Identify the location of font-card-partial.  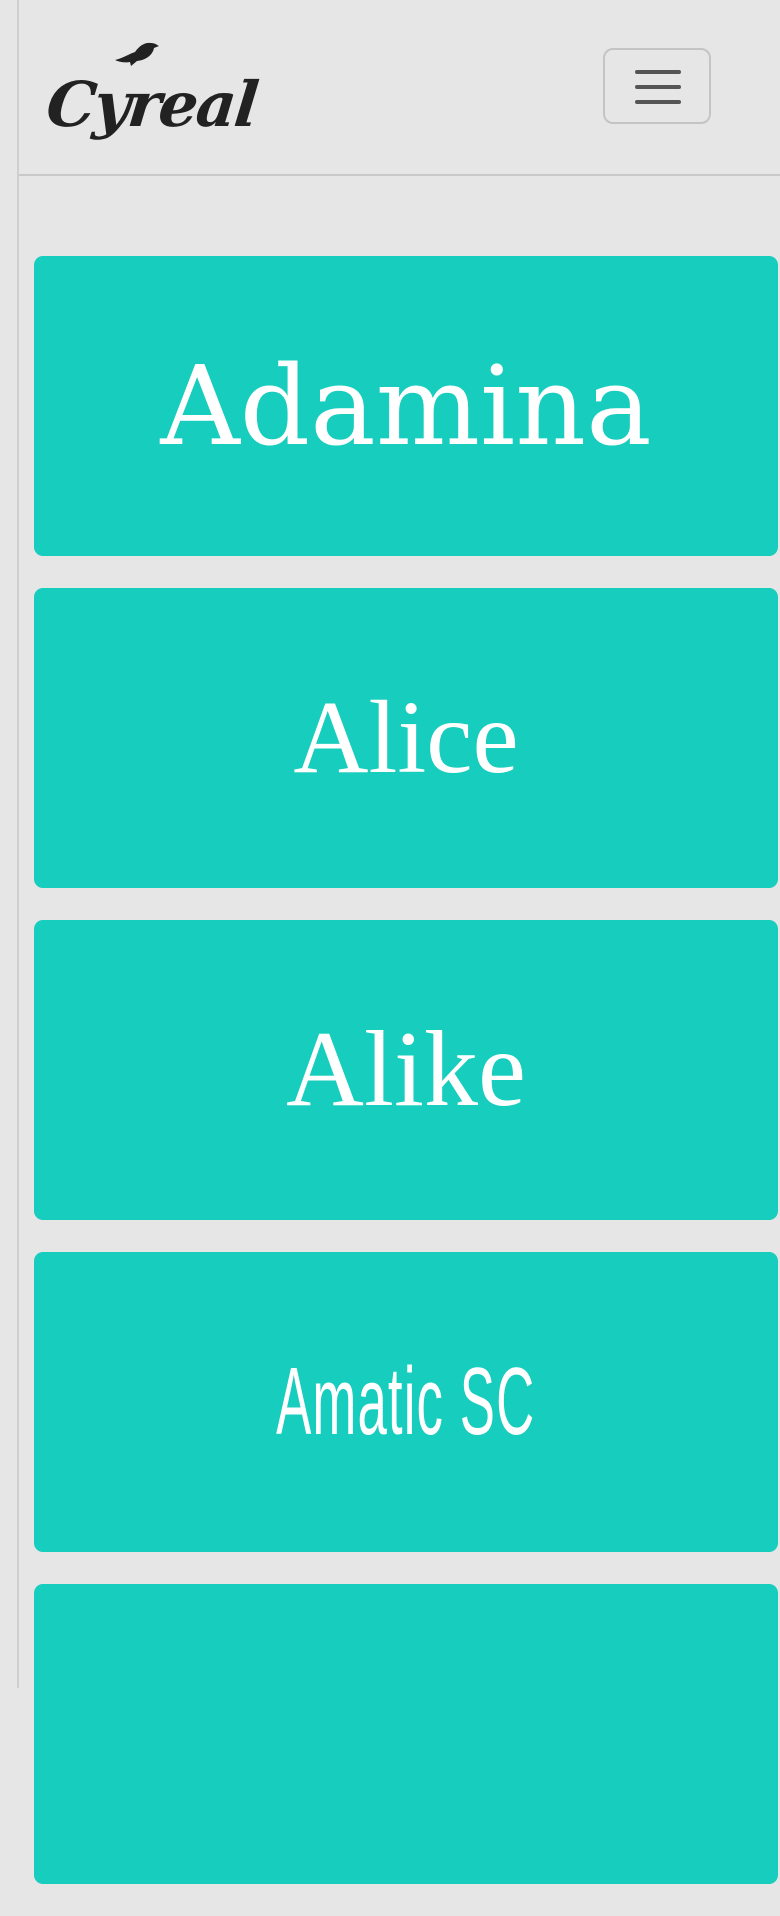
(406, 1734).